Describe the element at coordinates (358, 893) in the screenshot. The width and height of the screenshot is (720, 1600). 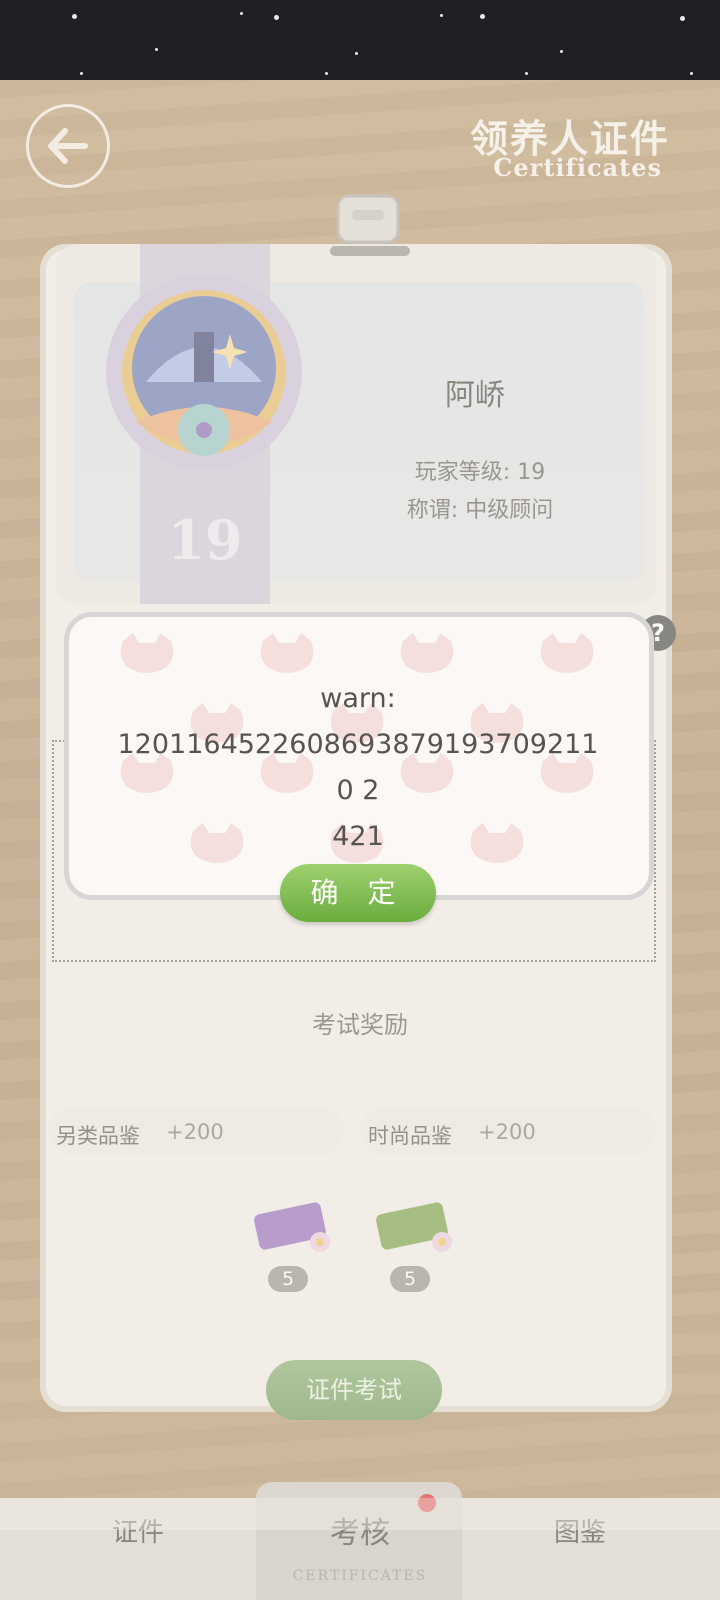
I see `confirm-button: 确 定` at that location.